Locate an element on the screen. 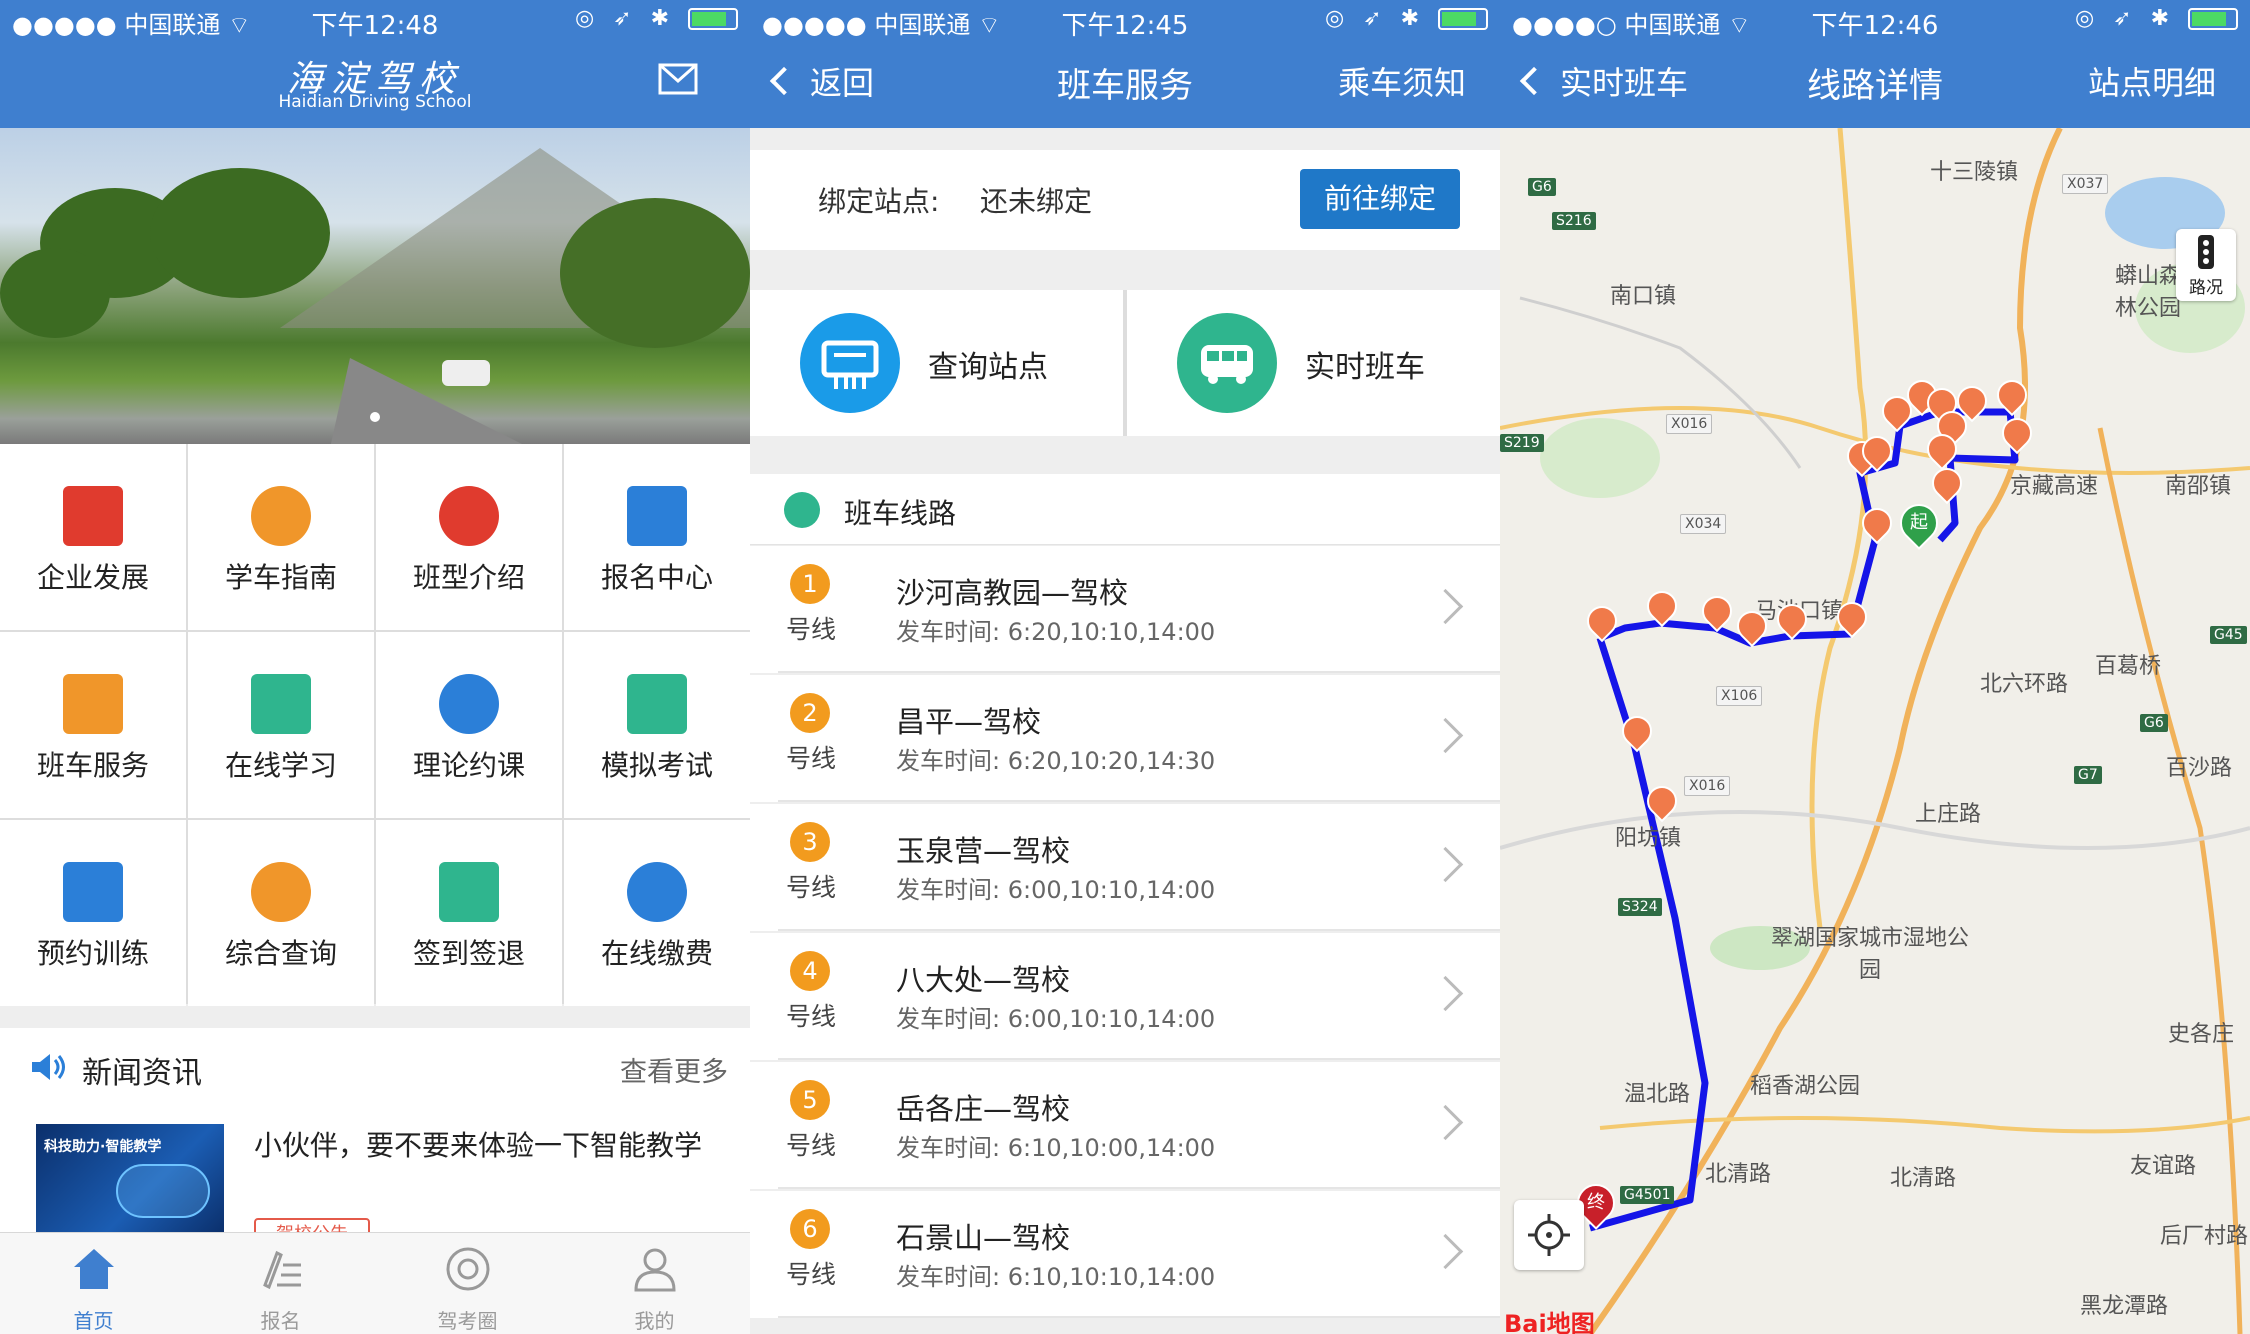 The height and width of the screenshot is (1334, 2250). news-headline: 小伙伴，要不要来体验一下智能教学 is located at coordinates (478, 1145).